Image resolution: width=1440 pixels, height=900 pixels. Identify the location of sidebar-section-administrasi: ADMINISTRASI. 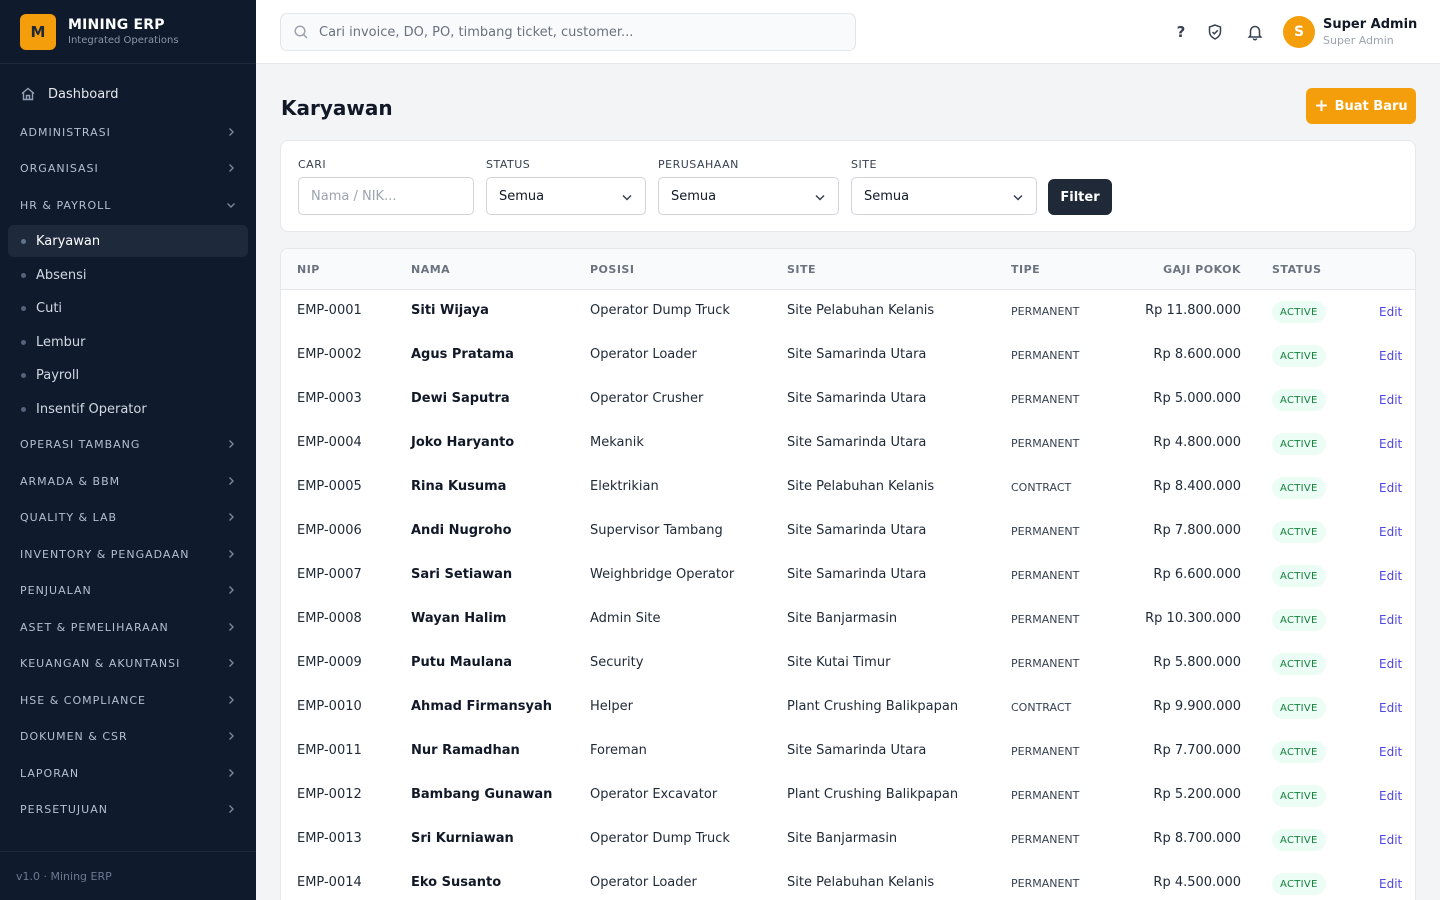
(128, 132).